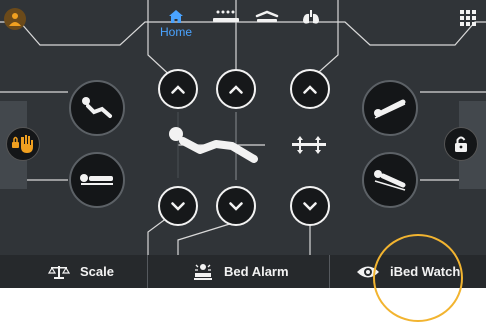 This screenshot has height=322, width=486. What do you see at coordinates (73, 271) in the screenshot?
I see `scale-button: Scale` at bounding box center [73, 271].